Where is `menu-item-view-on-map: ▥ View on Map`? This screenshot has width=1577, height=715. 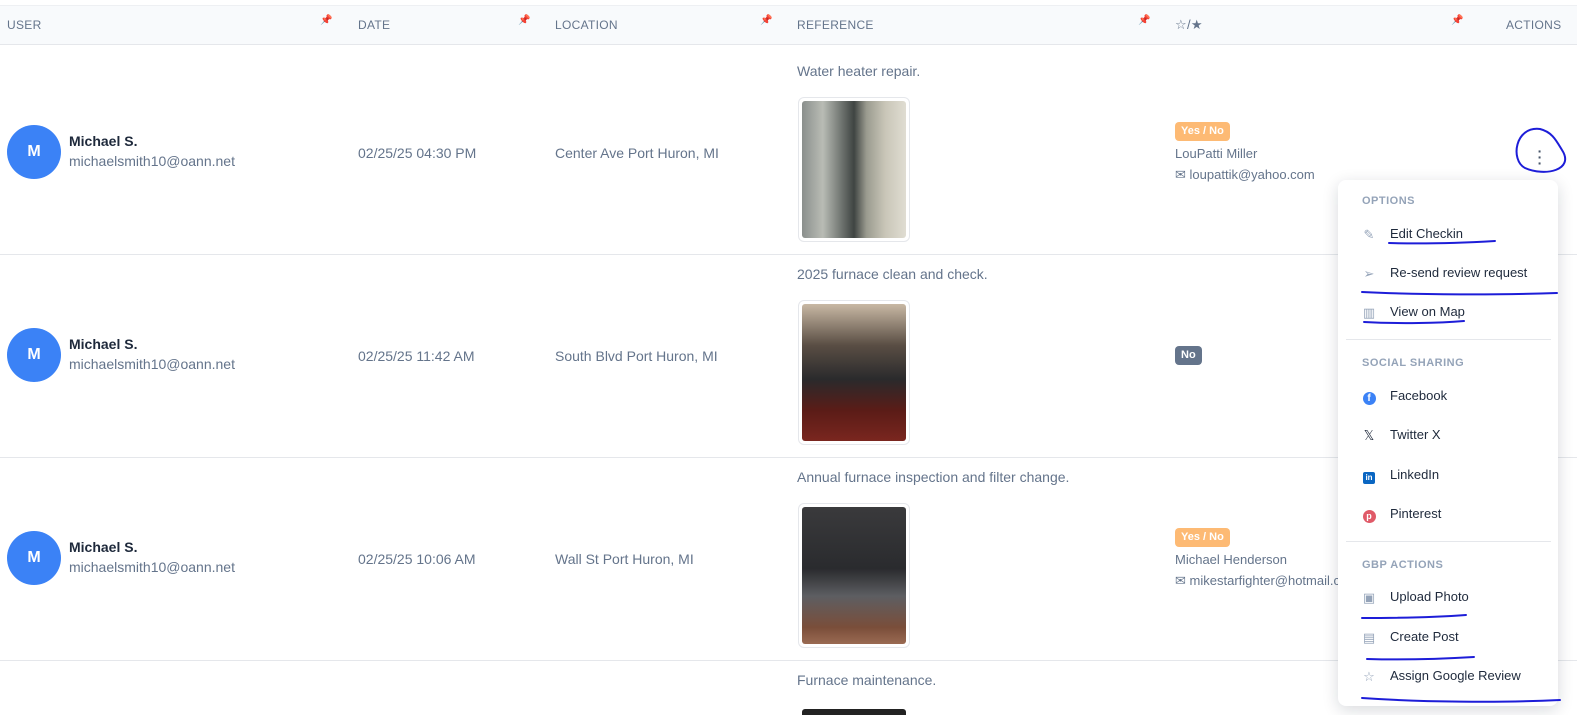 menu-item-view-on-map: ▥ View on Map is located at coordinates (1448, 313).